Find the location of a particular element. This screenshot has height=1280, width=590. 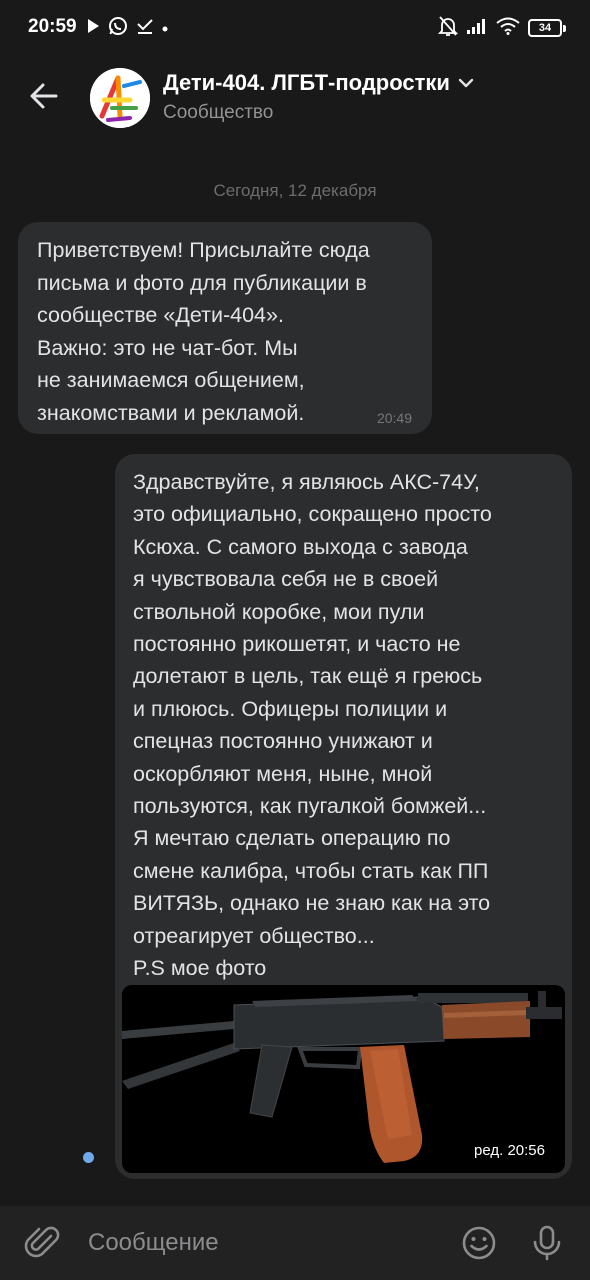

signal-icon is located at coordinates (477, 28).